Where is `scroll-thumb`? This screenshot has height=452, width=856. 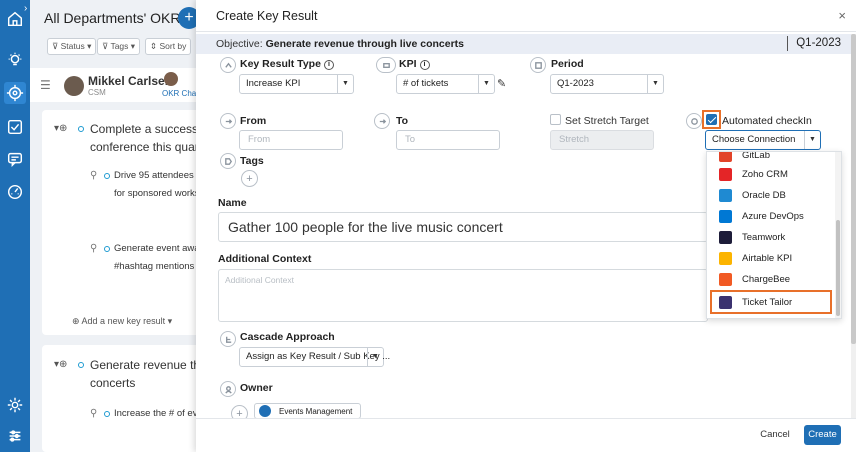 scroll-thumb is located at coordinates (853, 189).